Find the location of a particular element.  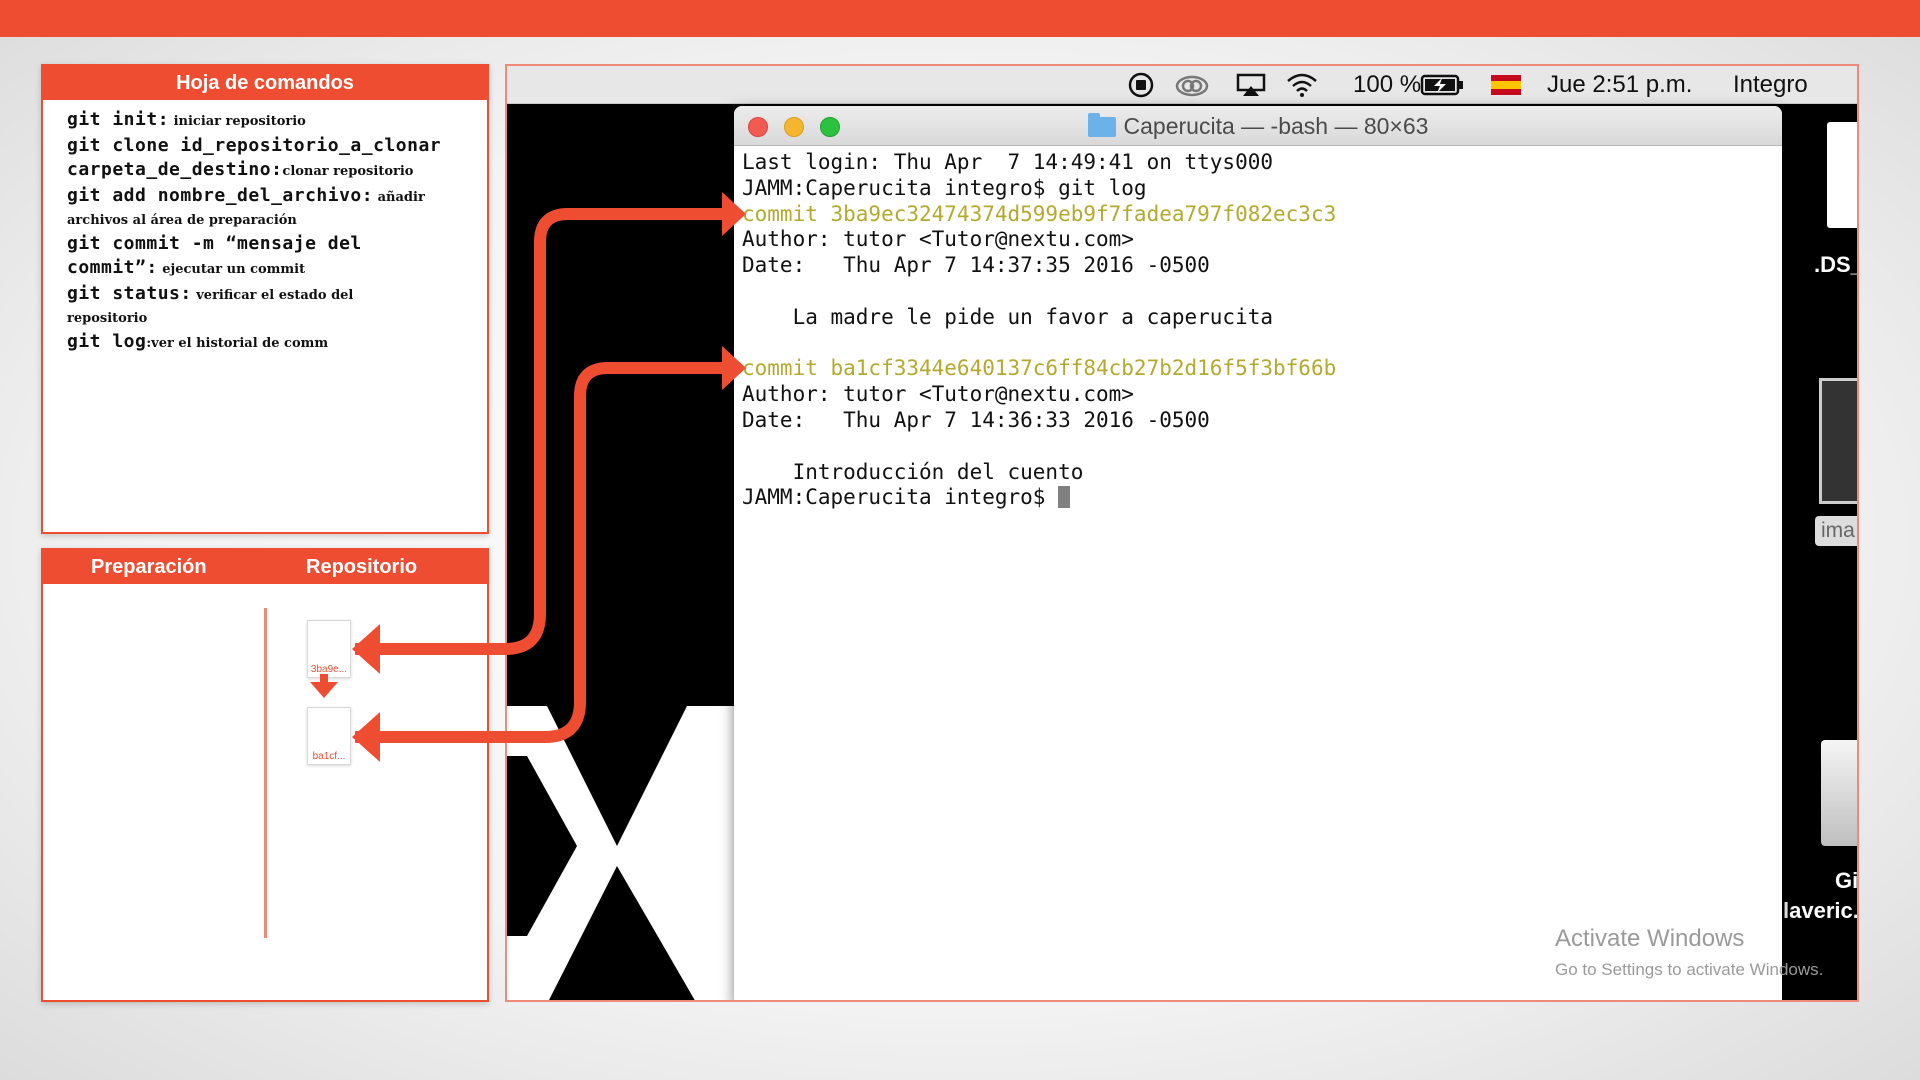

activate-windows-subtitle: Go to Settings to activate Windows. is located at coordinates (1689, 969).